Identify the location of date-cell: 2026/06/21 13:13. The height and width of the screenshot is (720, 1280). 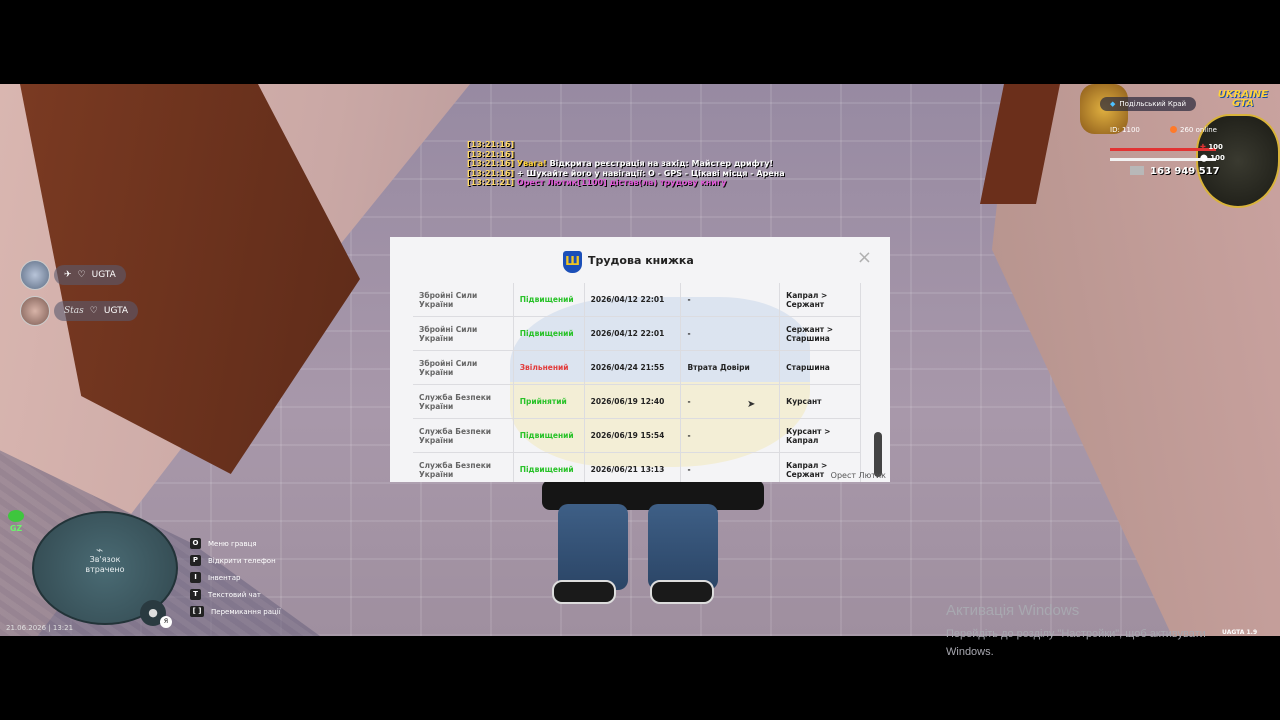
(633, 467).